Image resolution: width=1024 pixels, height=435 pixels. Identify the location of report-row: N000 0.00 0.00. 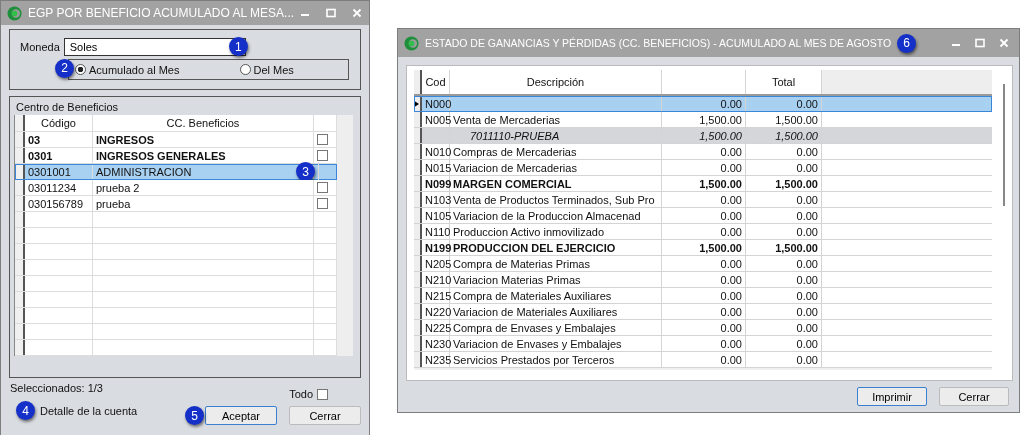
(703, 104).